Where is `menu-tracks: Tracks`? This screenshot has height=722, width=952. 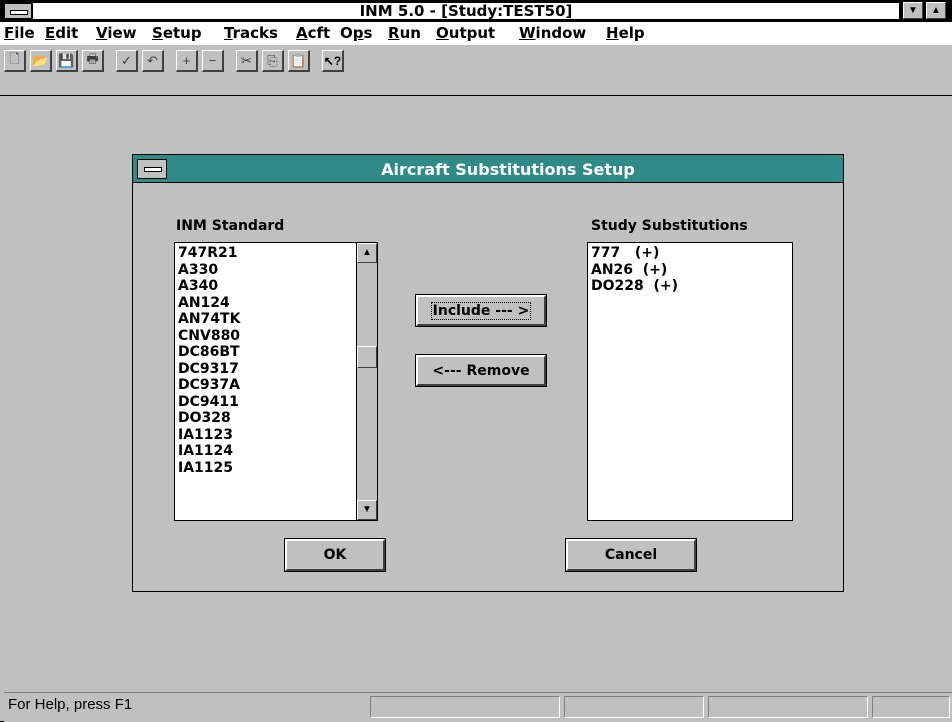 menu-tracks: Tracks is located at coordinates (251, 33).